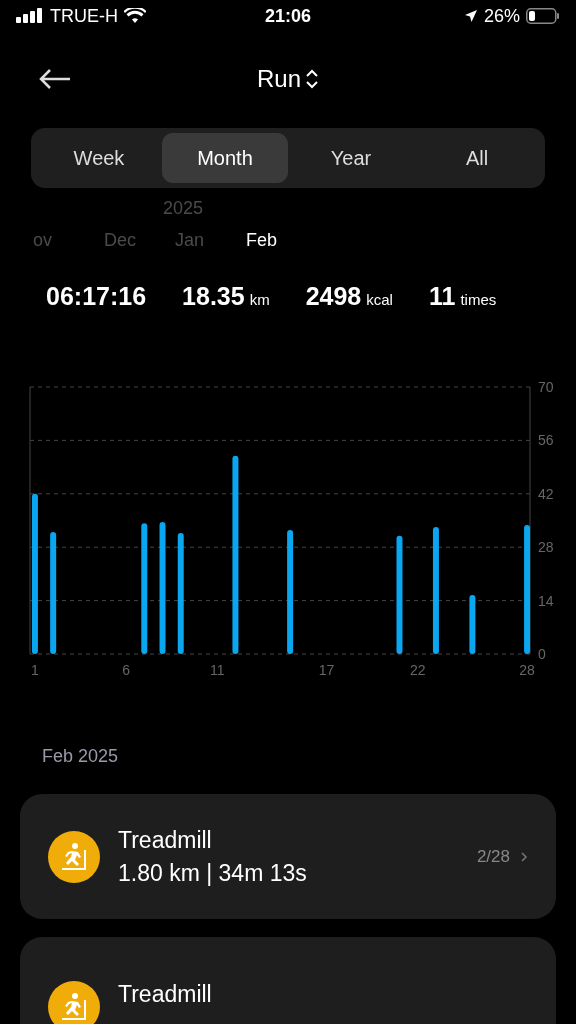 The height and width of the screenshot is (1024, 576). Describe the element at coordinates (281, 240) in the screenshot. I see `month-item: Feb` at that location.